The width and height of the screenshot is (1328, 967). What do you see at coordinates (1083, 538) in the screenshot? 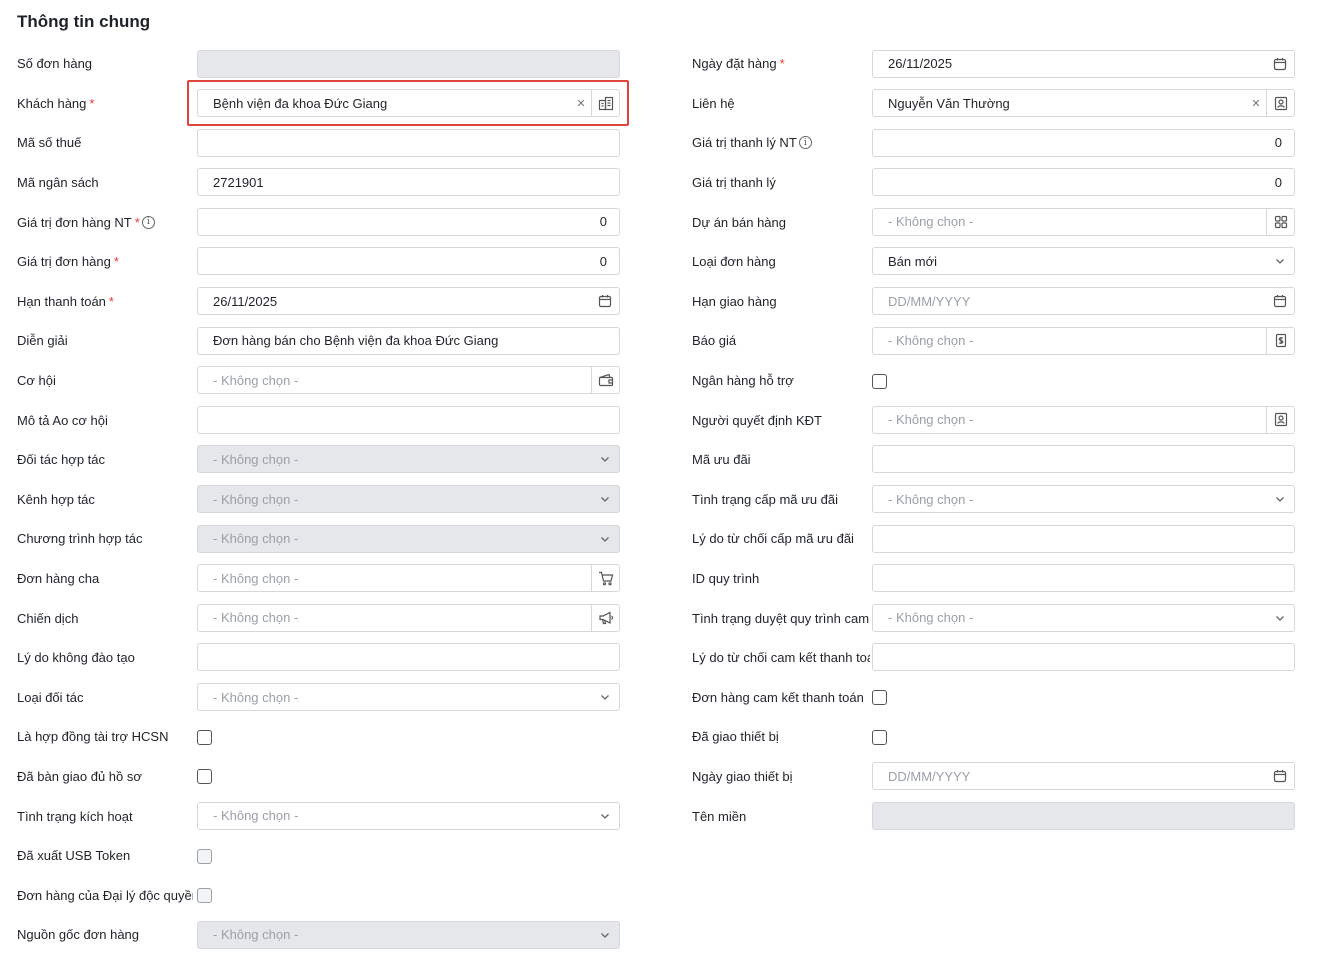
I see `ly-do-tu-choi-cap-ma-uu-dai-input` at bounding box center [1083, 538].